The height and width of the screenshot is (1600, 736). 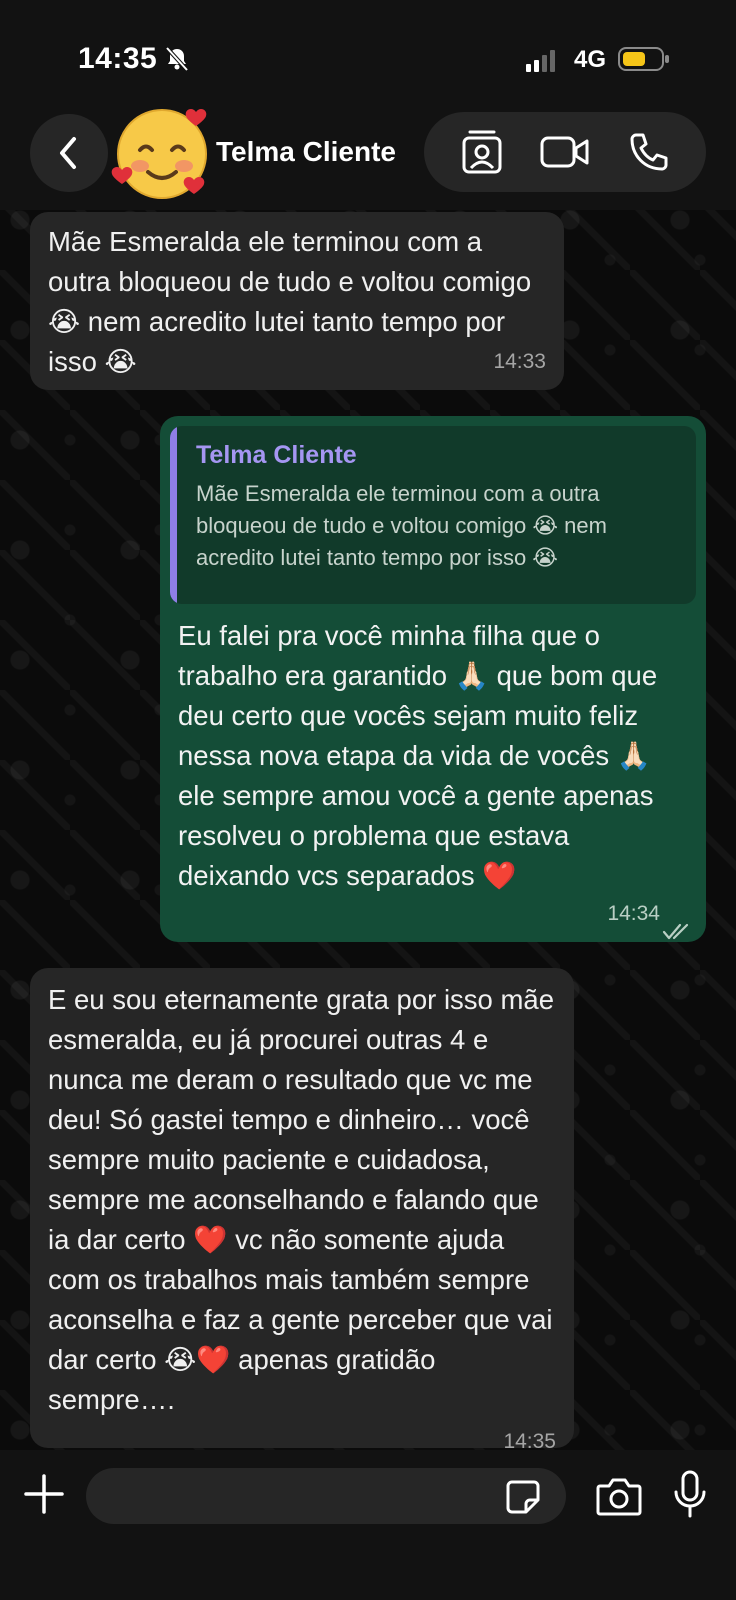 I want to click on video-call-button, so click(x=565, y=152).